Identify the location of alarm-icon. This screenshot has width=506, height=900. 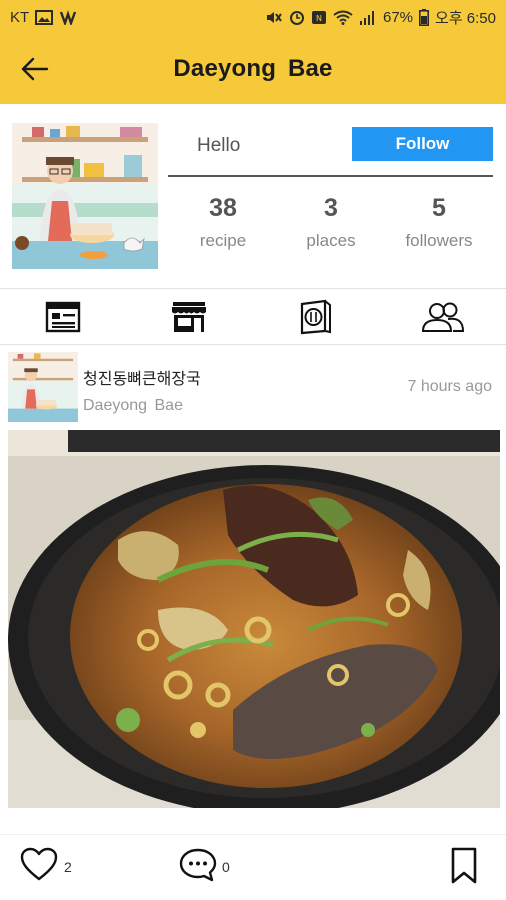
(297, 17).